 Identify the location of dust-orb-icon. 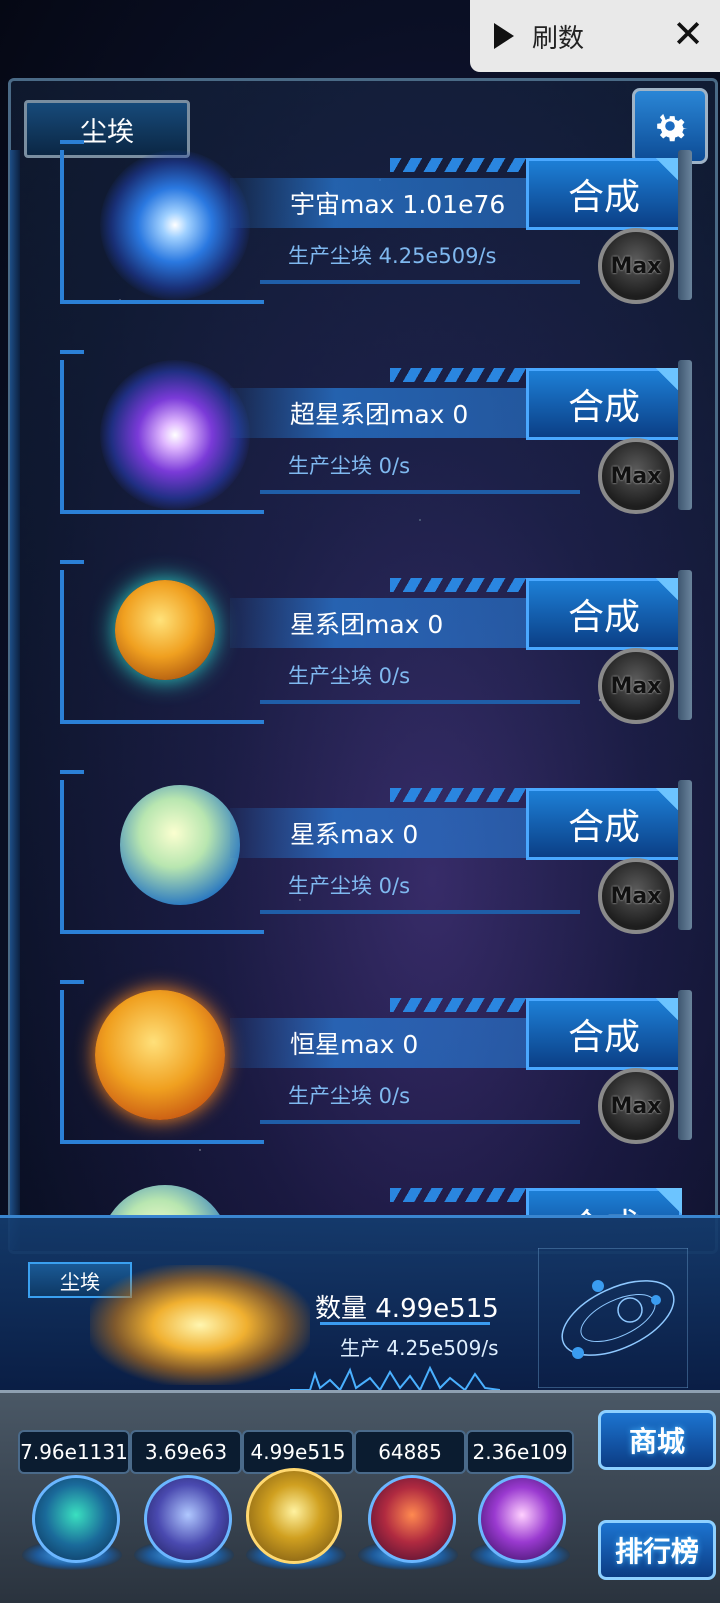
(294, 1516).